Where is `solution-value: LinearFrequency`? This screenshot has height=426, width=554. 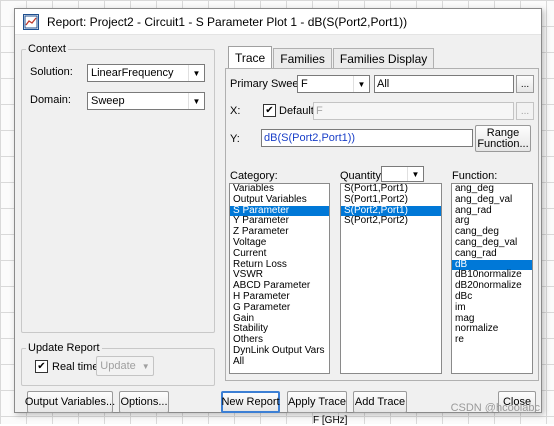 solution-value: LinearFrequency is located at coordinates (132, 73).